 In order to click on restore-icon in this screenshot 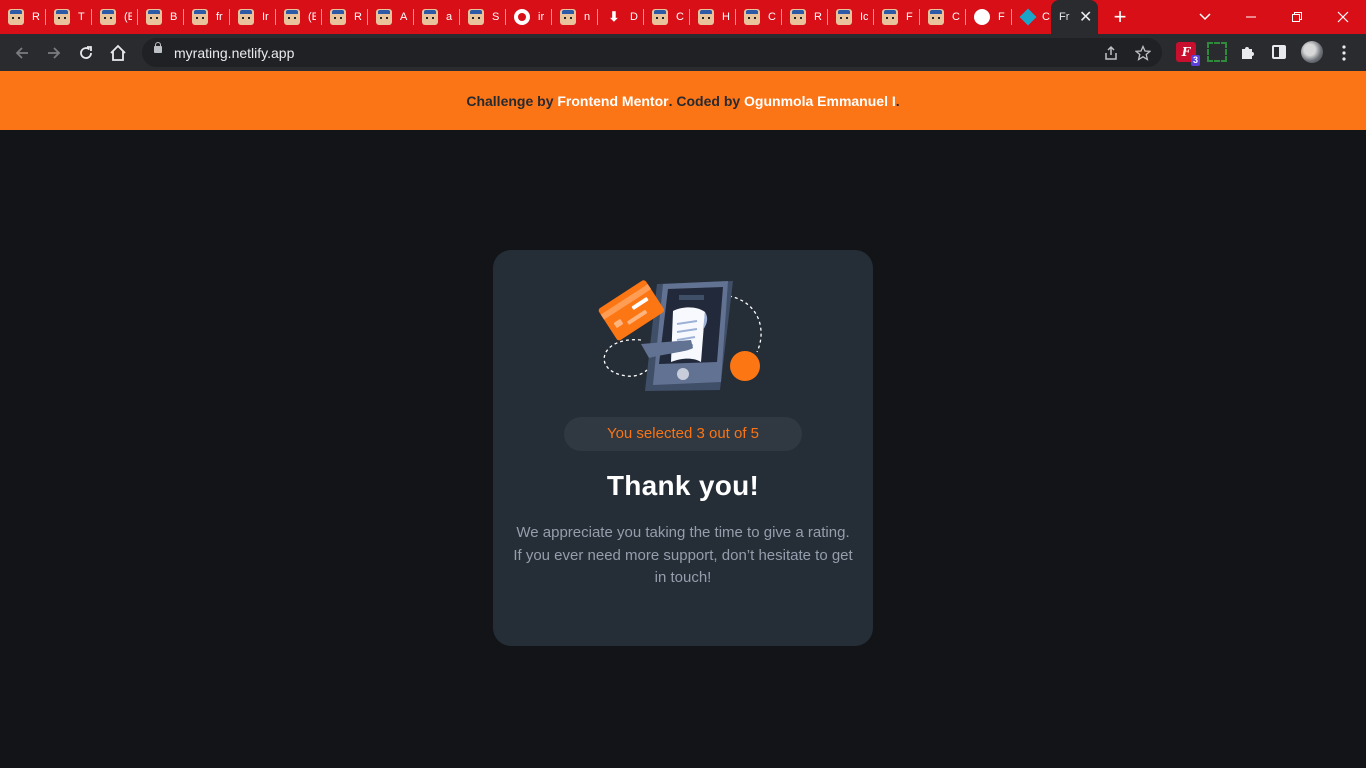, I will do `click(1297, 17)`.